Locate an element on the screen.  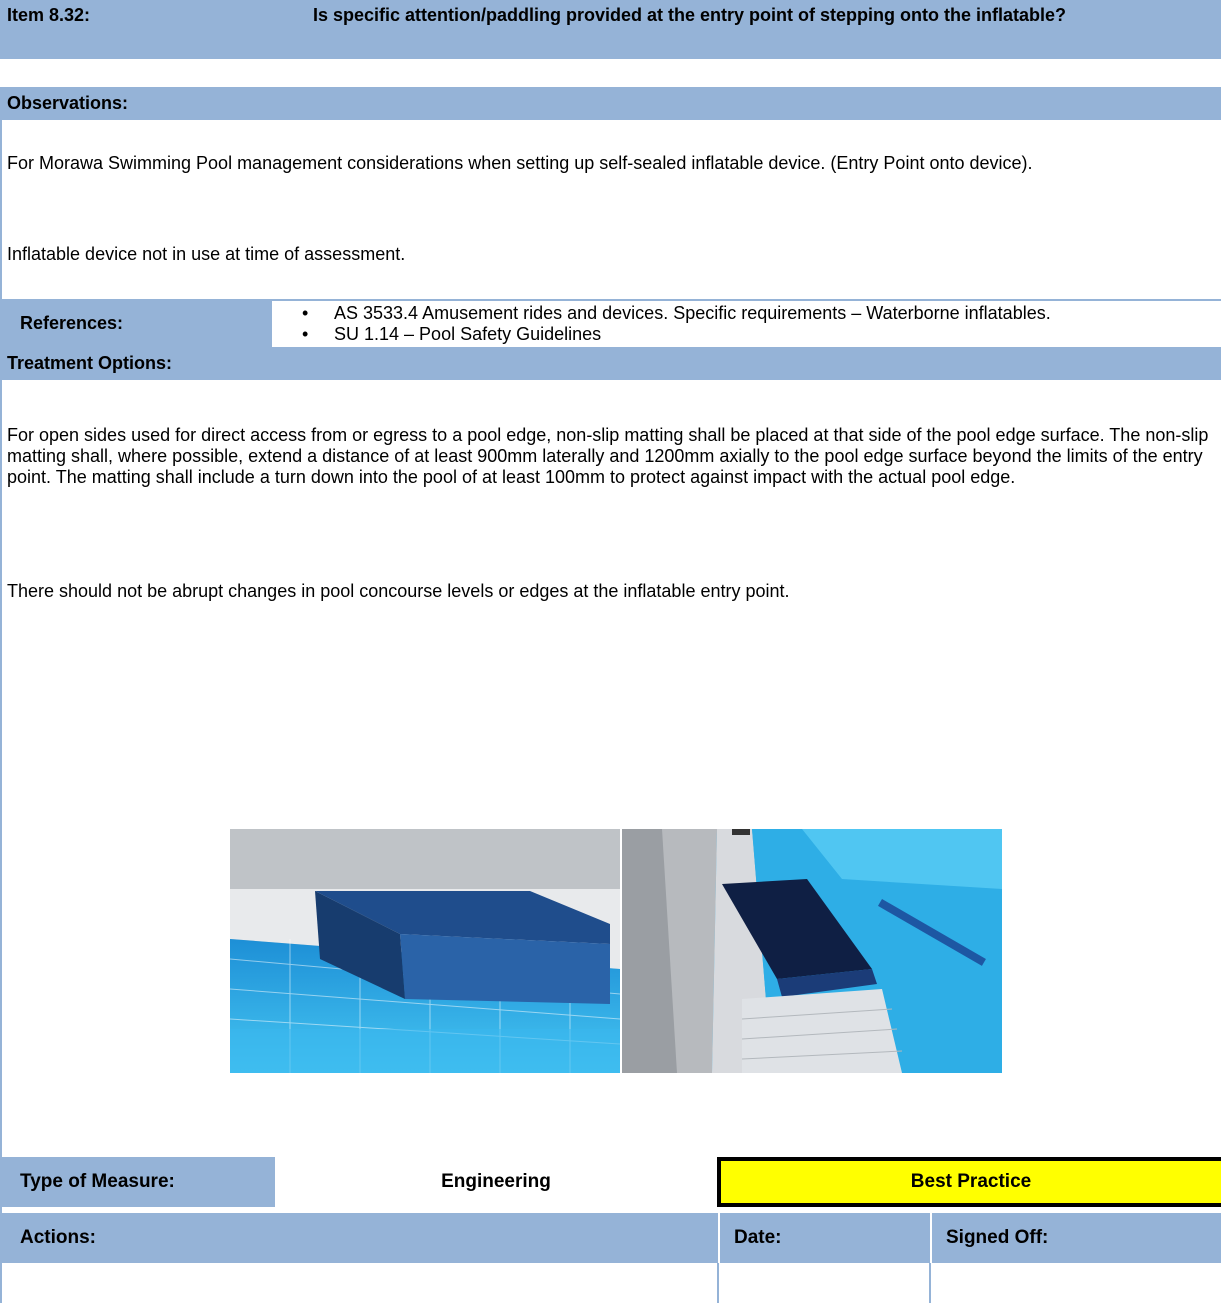
left-border is located at coordinates (1, 711).